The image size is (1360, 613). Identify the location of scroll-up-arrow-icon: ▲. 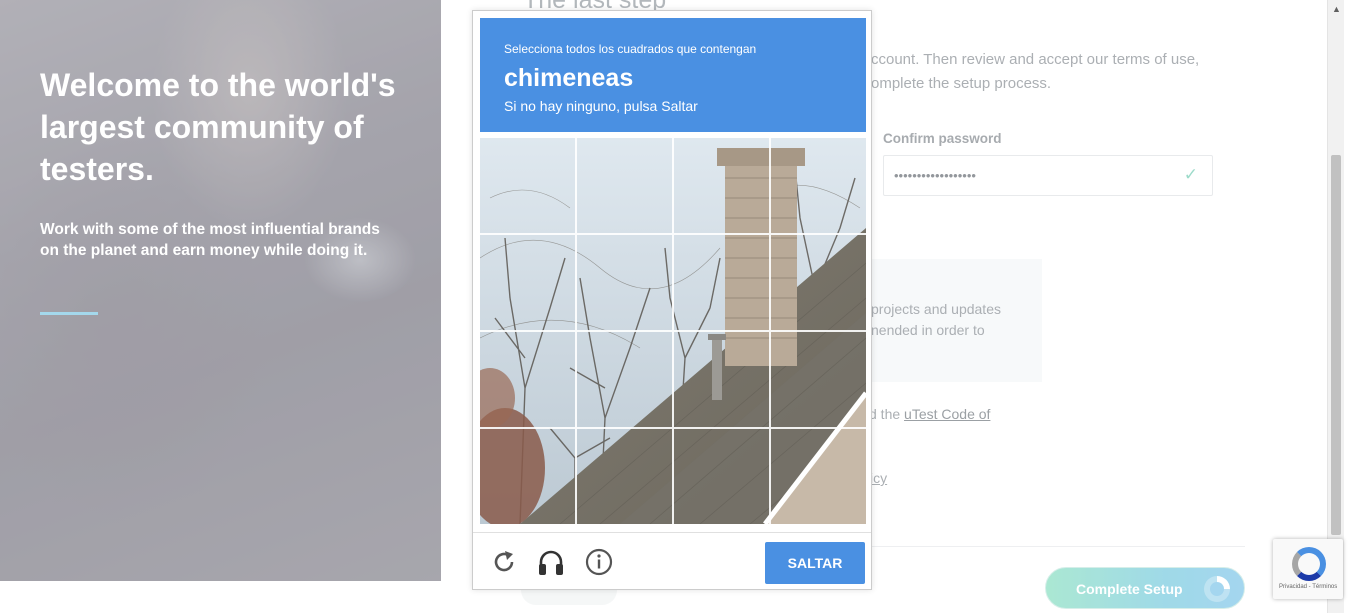
(1336, 9).